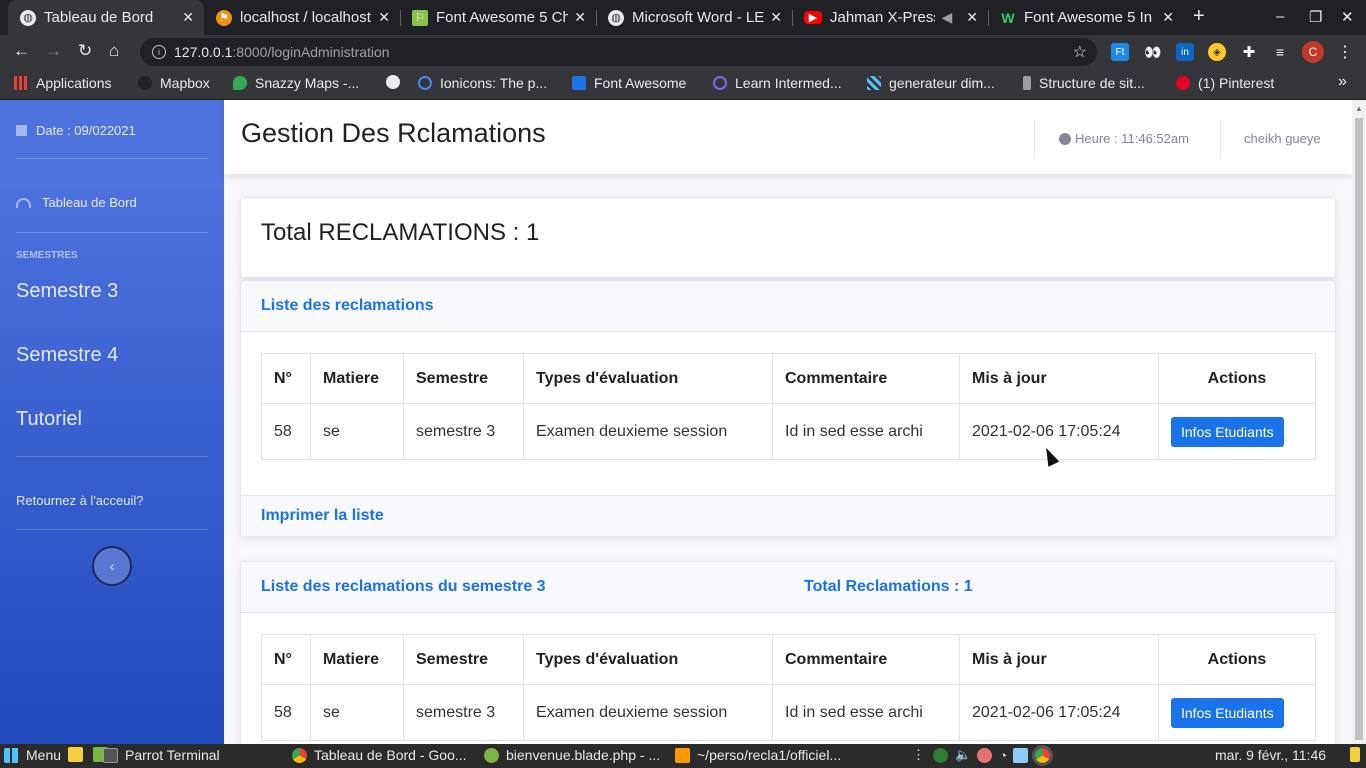 The image size is (1366, 768). What do you see at coordinates (1270, 755) in the screenshot?
I see `taskbar-clock: mar. 9 févr., 11:46` at bounding box center [1270, 755].